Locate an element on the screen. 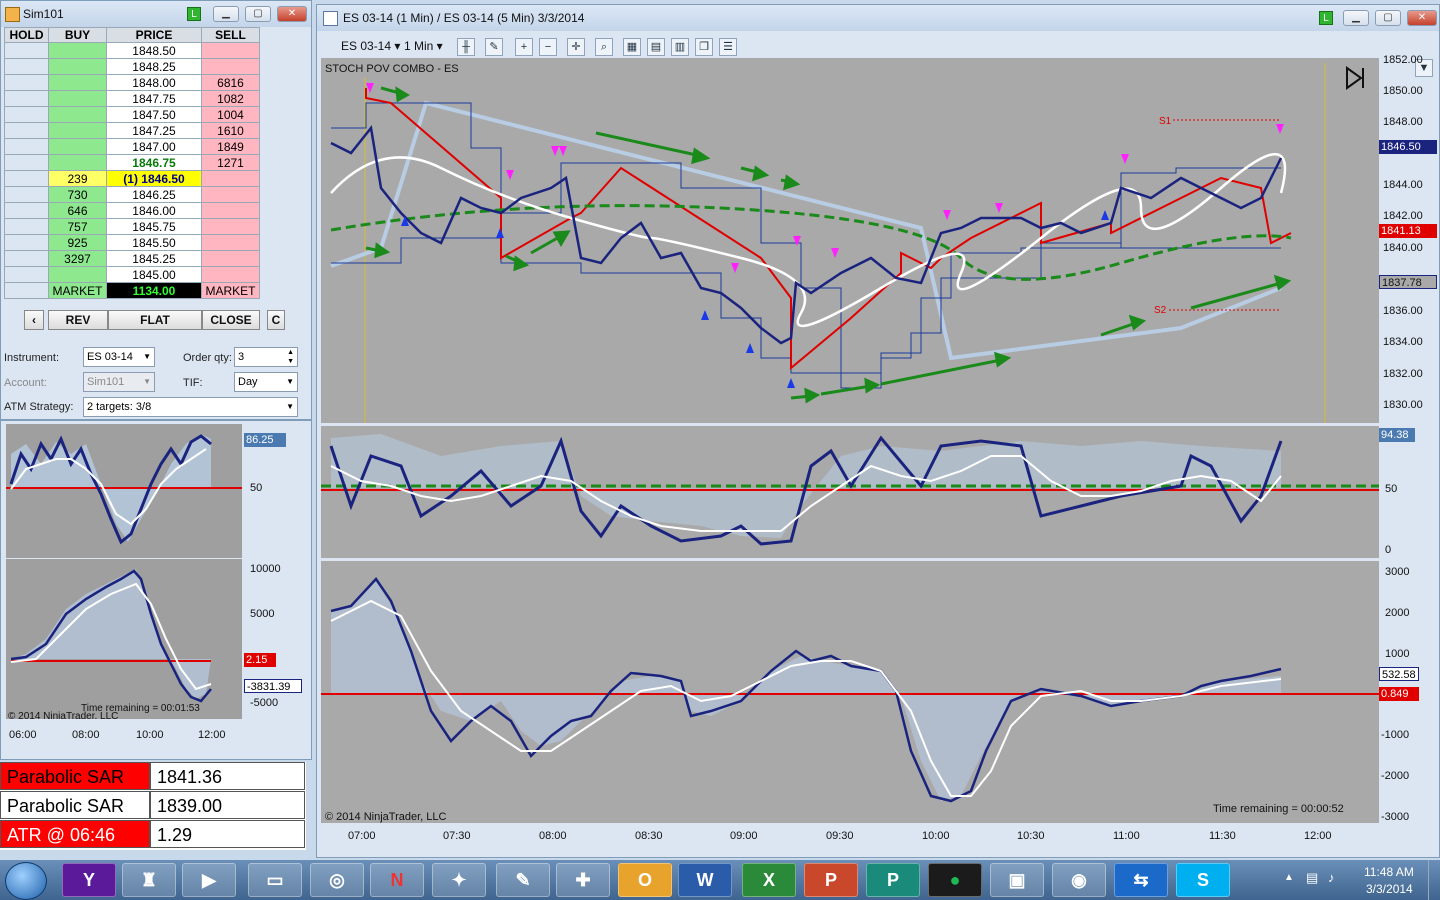 The height and width of the screenshot is (900, 1440). compass-icon: ✦ is located at coordinates (459, 880).